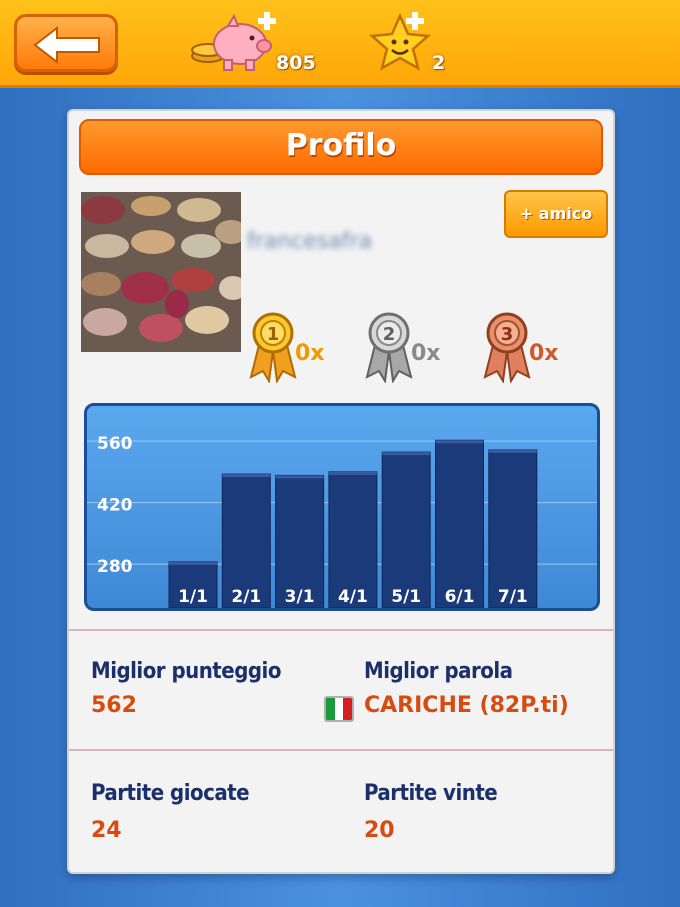 This screenshot has height=907, width=680. What do you see at coordinates (300, 597) in the screenshot?
I see `x-tick-label: 3/1` at bounding box center [300, 597].